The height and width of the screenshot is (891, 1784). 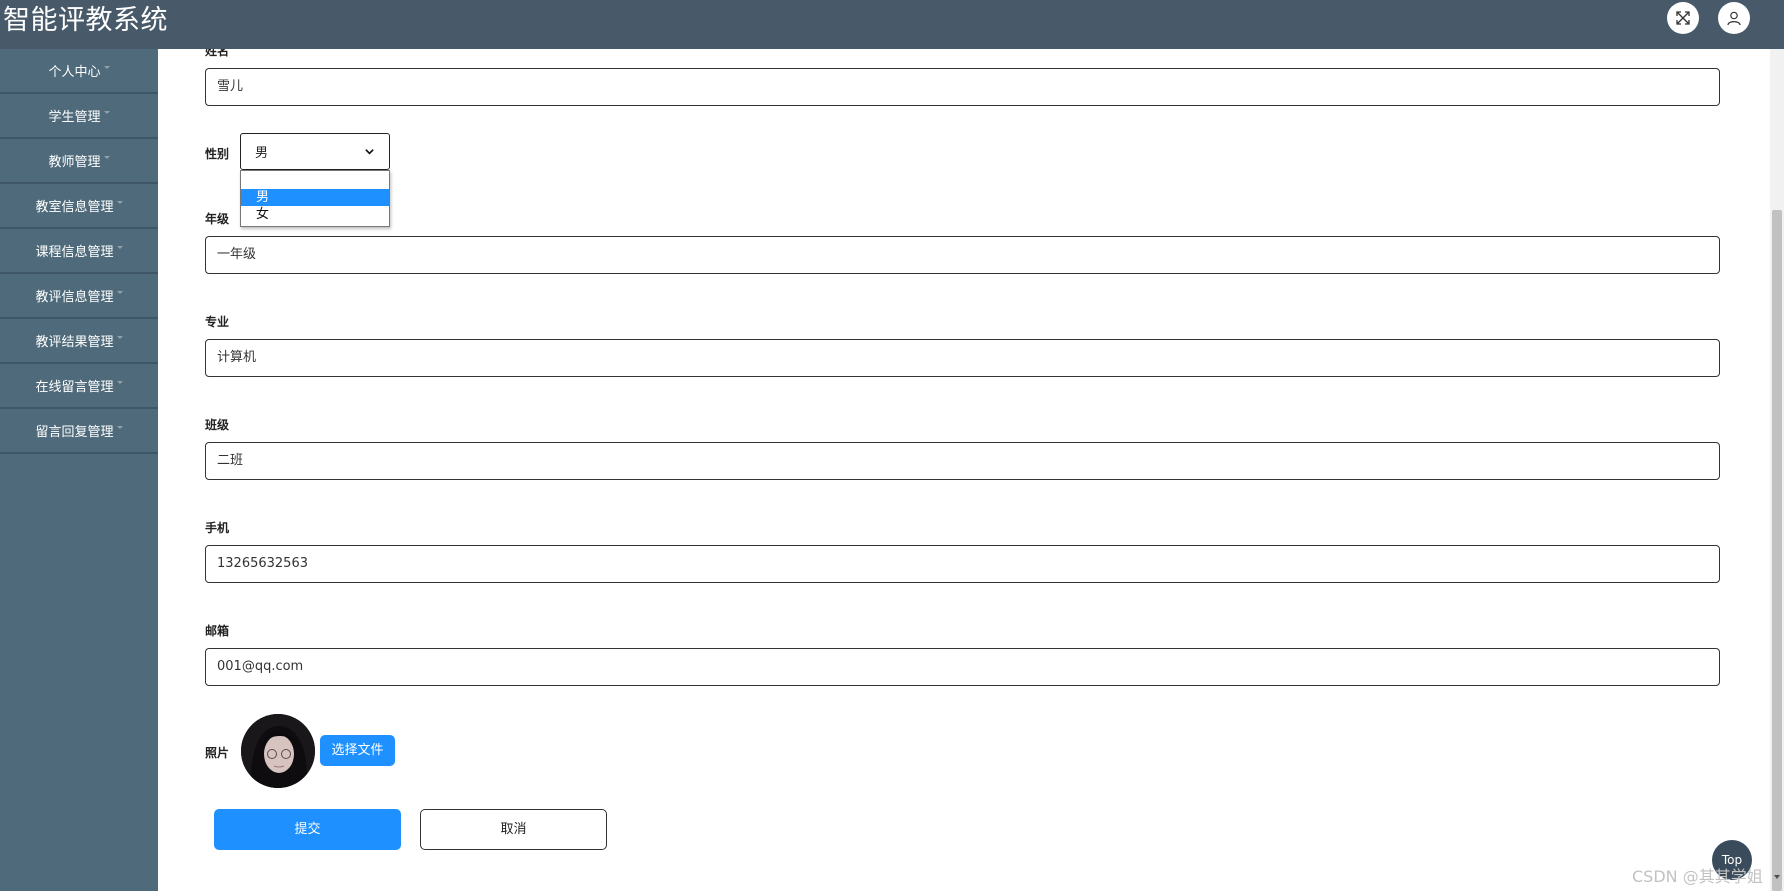 What do you see at coordinates (217, 753) in the screenshot?
I see `photo-label: 照片` at bounding box center [217, 753].